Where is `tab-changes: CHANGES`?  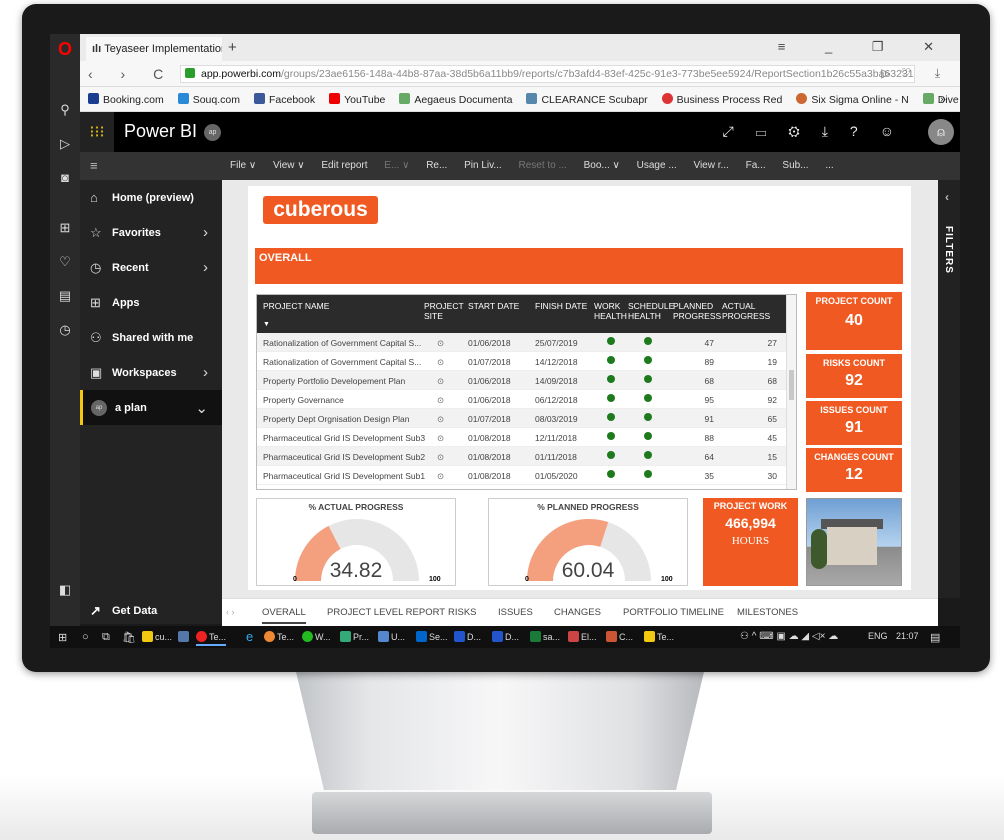
tab-changes: CHANGES is located at coordinates (577, 612).